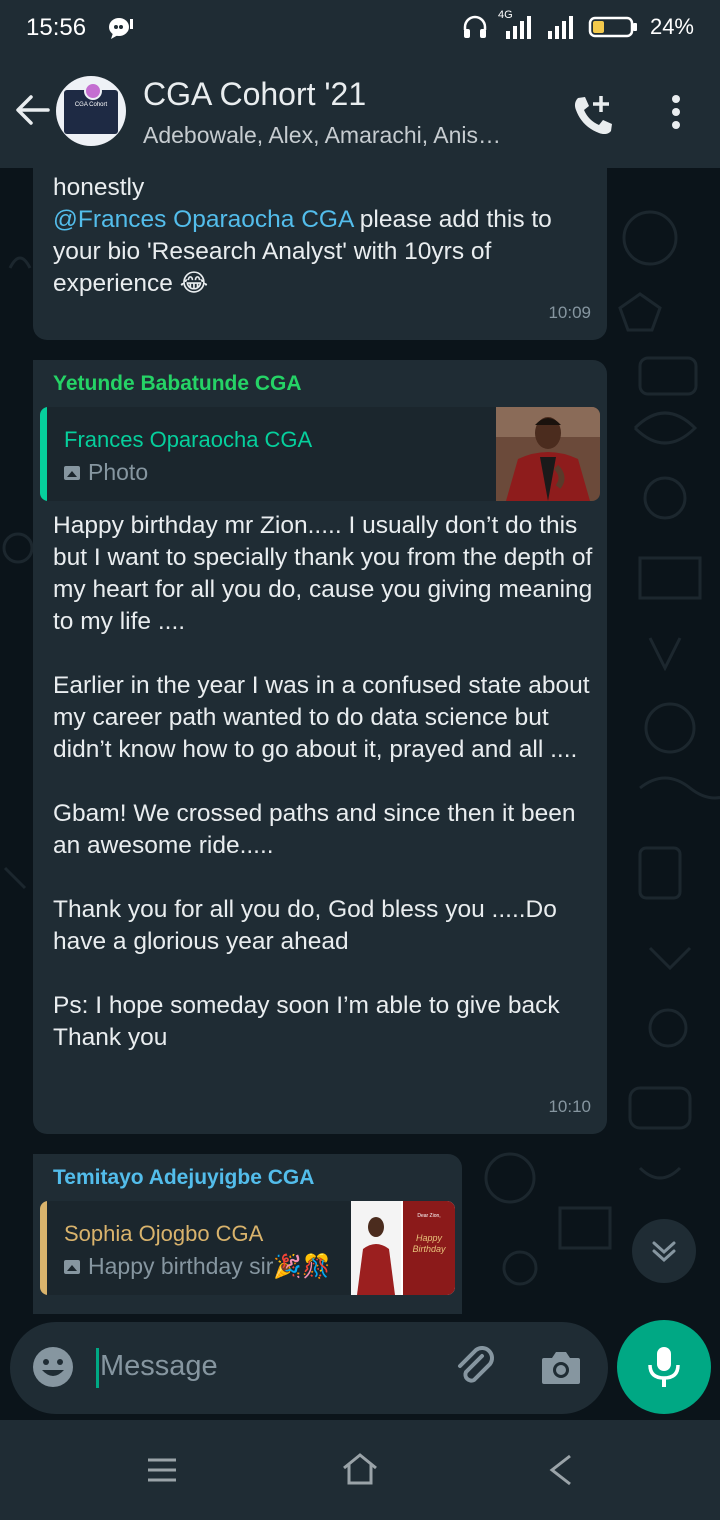 This screenshot has width=720, height=1520. I want to click on message-time-1: 10:09, so click(569, 312).